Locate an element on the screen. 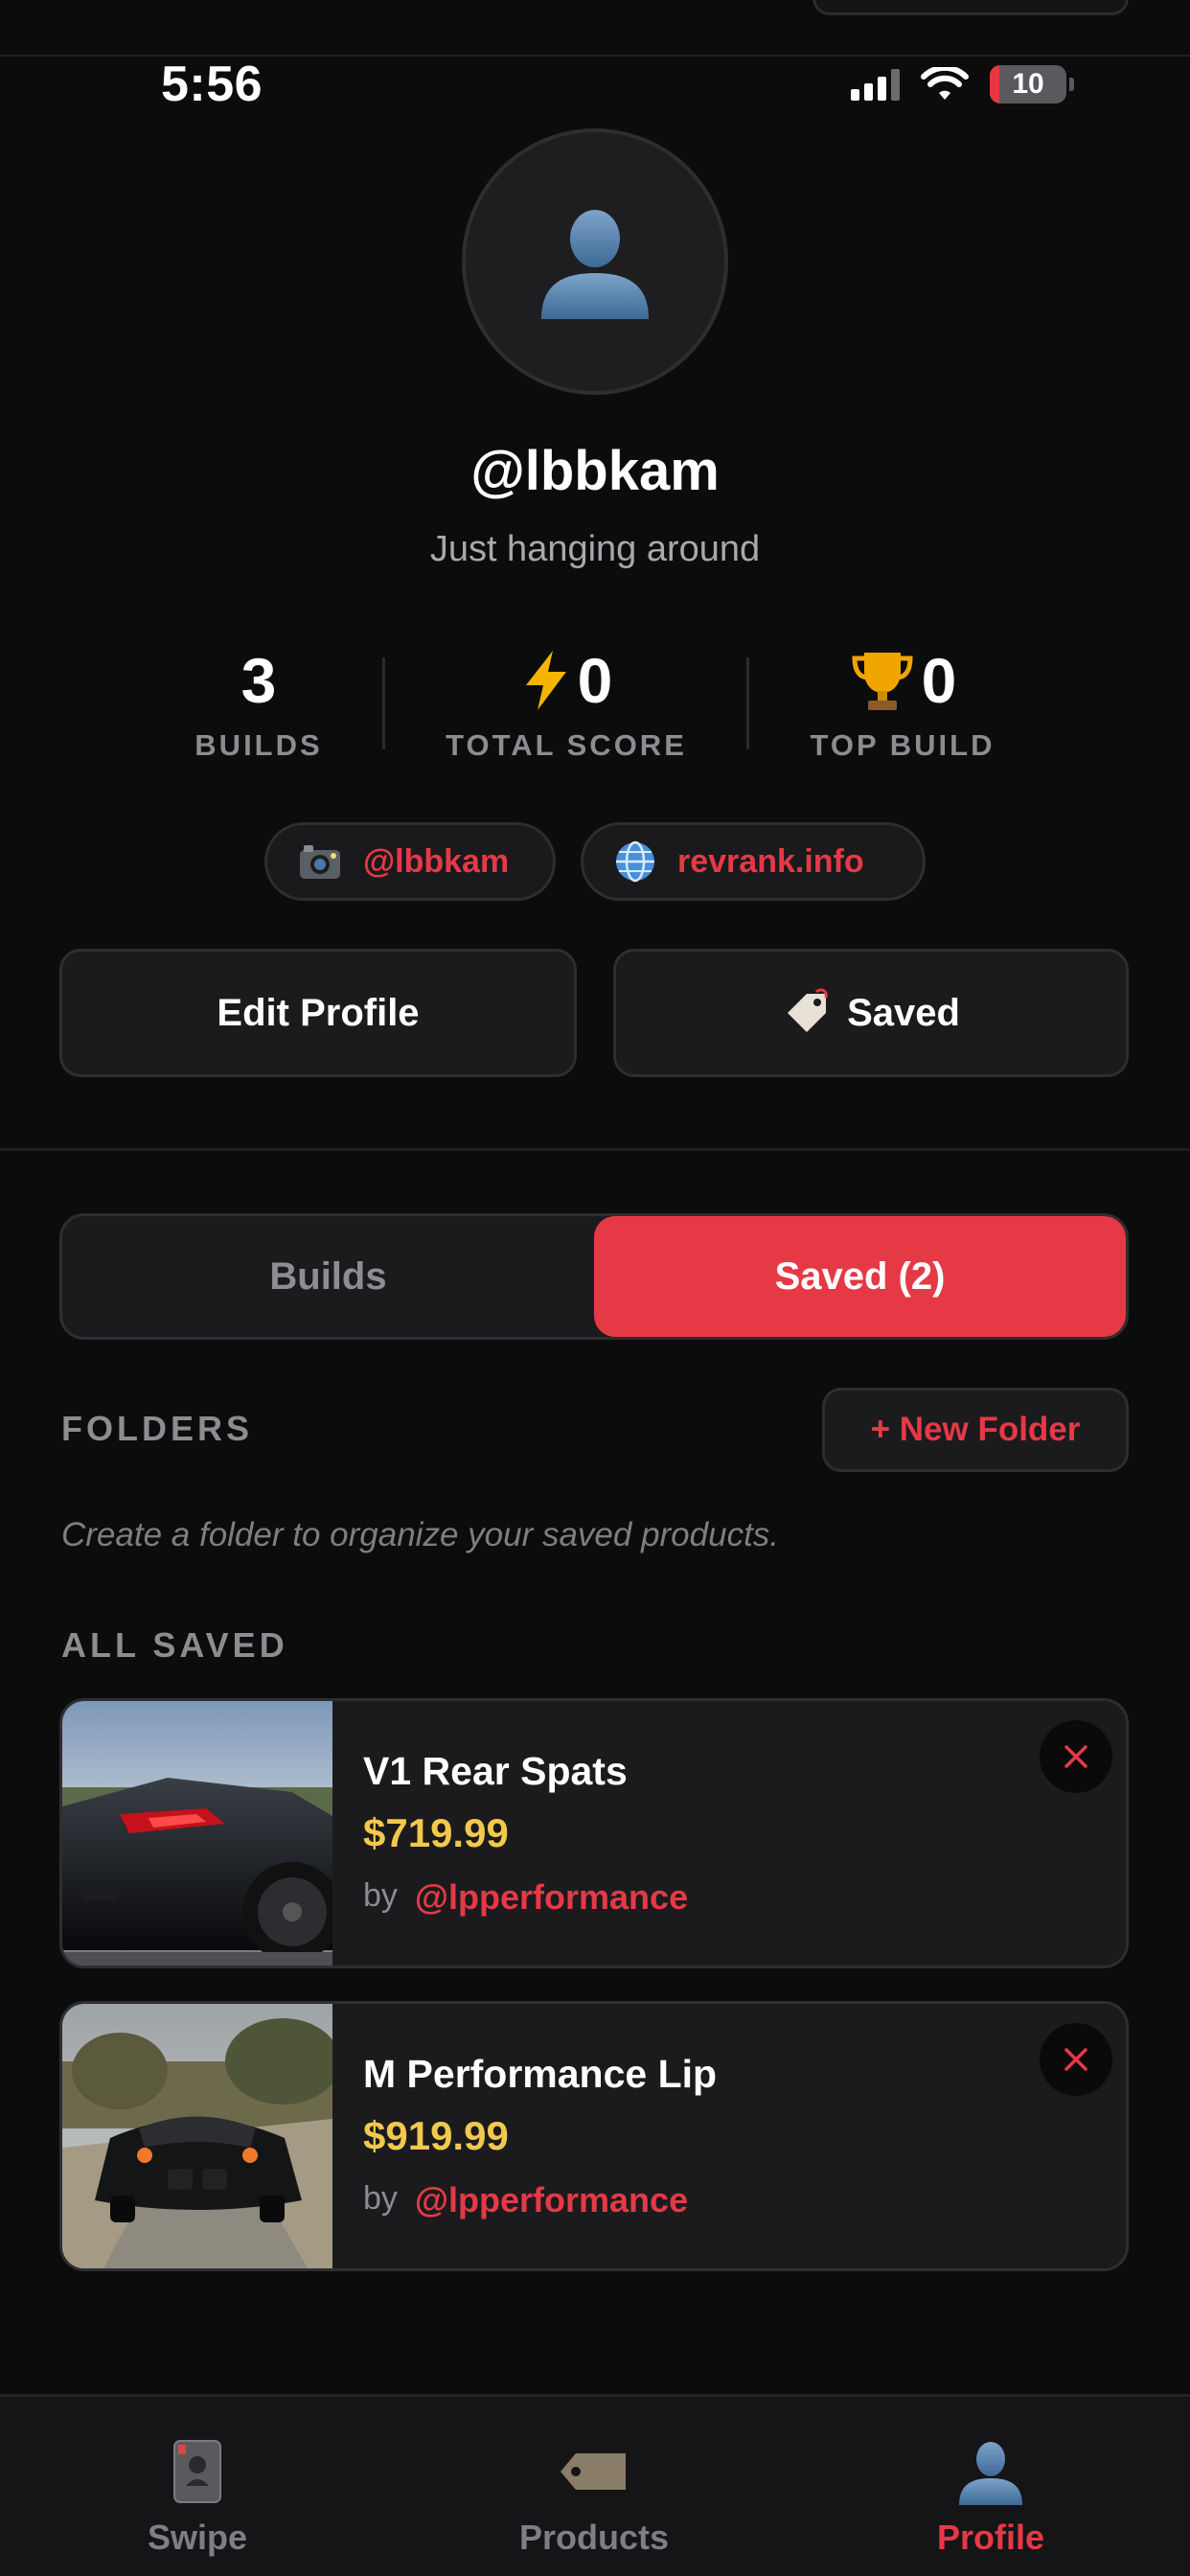 The height and width of the screenshot is (2576, 1190). folders-heading: FOLDERS is located at coordinates (158, 1428).